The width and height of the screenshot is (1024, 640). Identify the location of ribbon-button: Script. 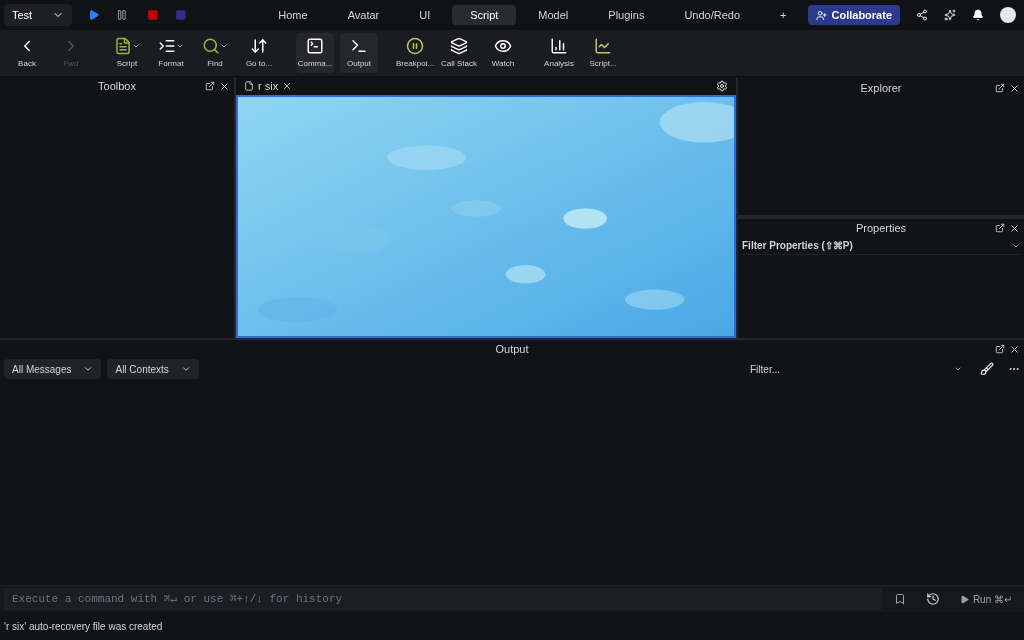
(127, 53).